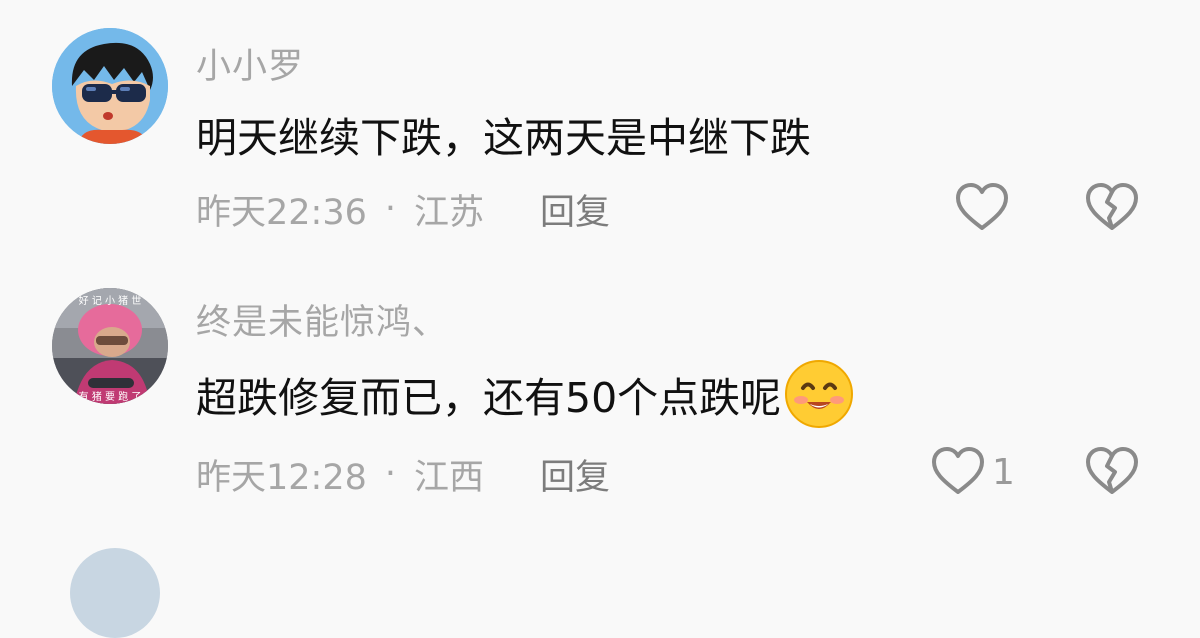  What do you see at coordinates (489, 398) in the screenshot?
I see `comment-text-content: 超跌修复而已，还有50个点跌呢` at bounding box center [489, 398].